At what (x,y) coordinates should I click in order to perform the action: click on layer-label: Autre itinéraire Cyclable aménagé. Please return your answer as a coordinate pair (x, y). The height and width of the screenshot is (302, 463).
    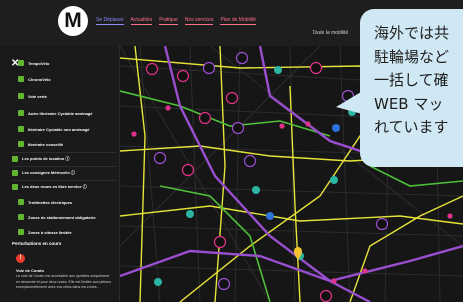
    Looking at the image, I should click on (60, 113).